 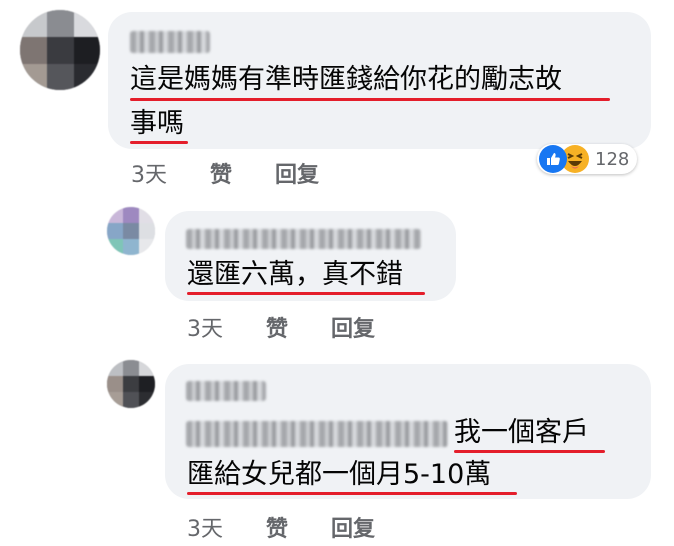 I want to click on comment-text-line: 這是媽媽有準時匯錢給你花的勵志故, so click(x=346, y=79).